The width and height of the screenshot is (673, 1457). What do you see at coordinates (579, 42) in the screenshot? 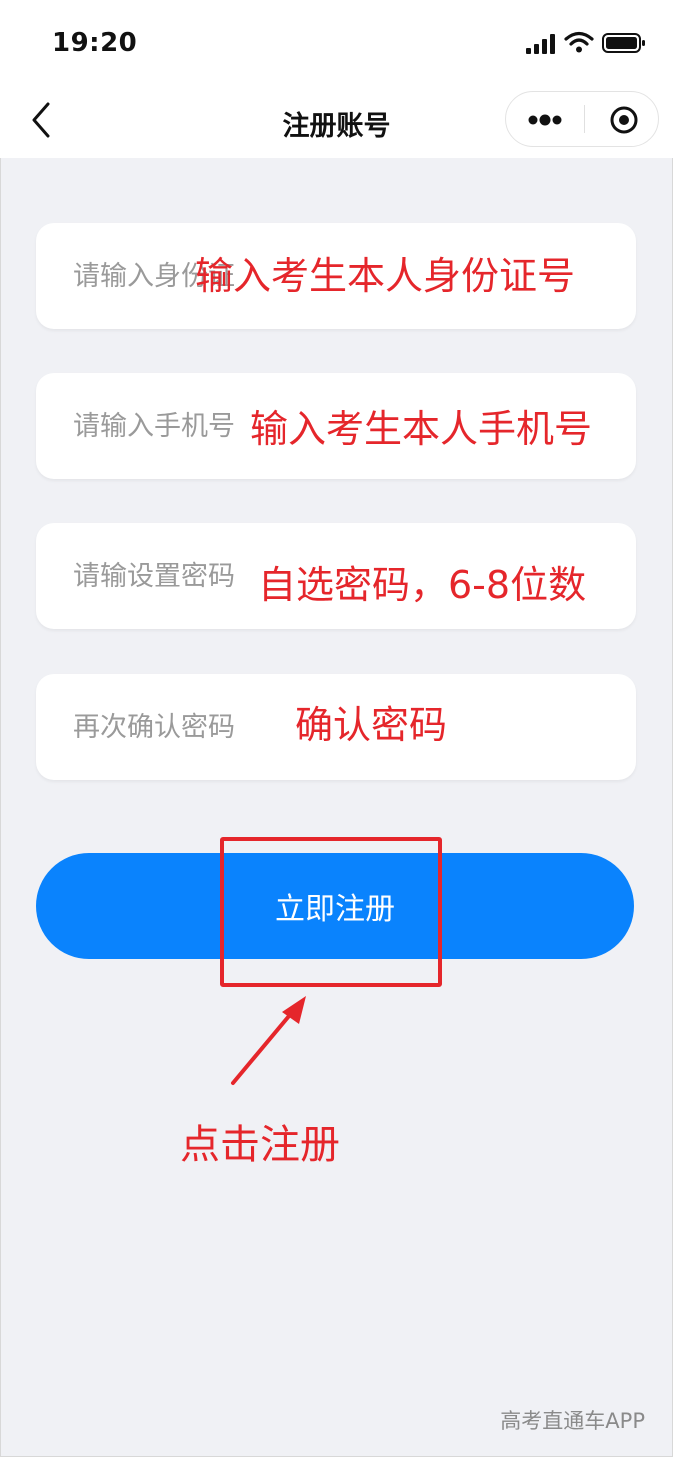
I see `wifi-icon` at bounding box center [579, 42].